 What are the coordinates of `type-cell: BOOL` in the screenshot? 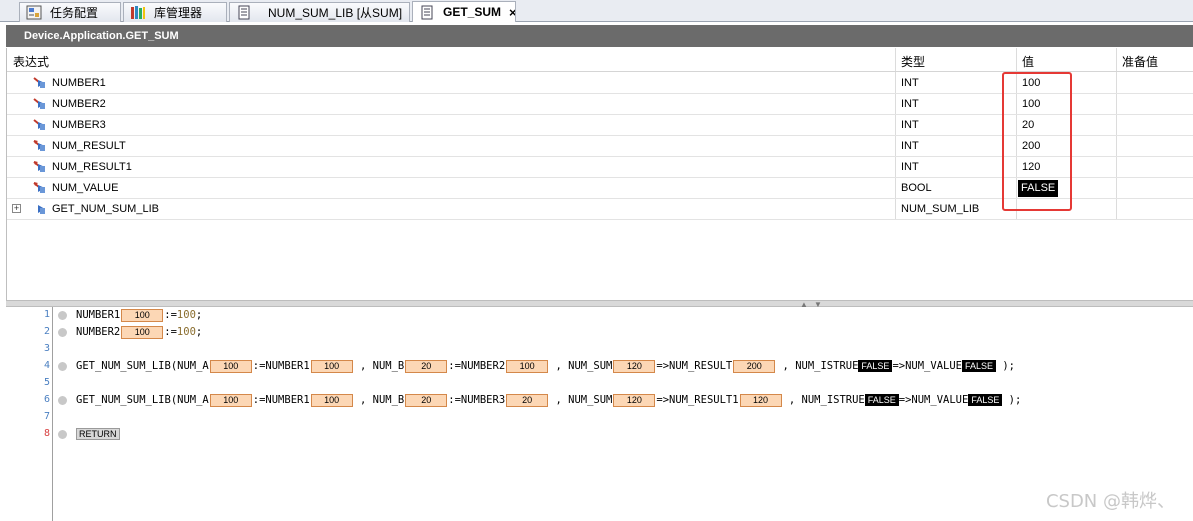 It's located at (916, 188).